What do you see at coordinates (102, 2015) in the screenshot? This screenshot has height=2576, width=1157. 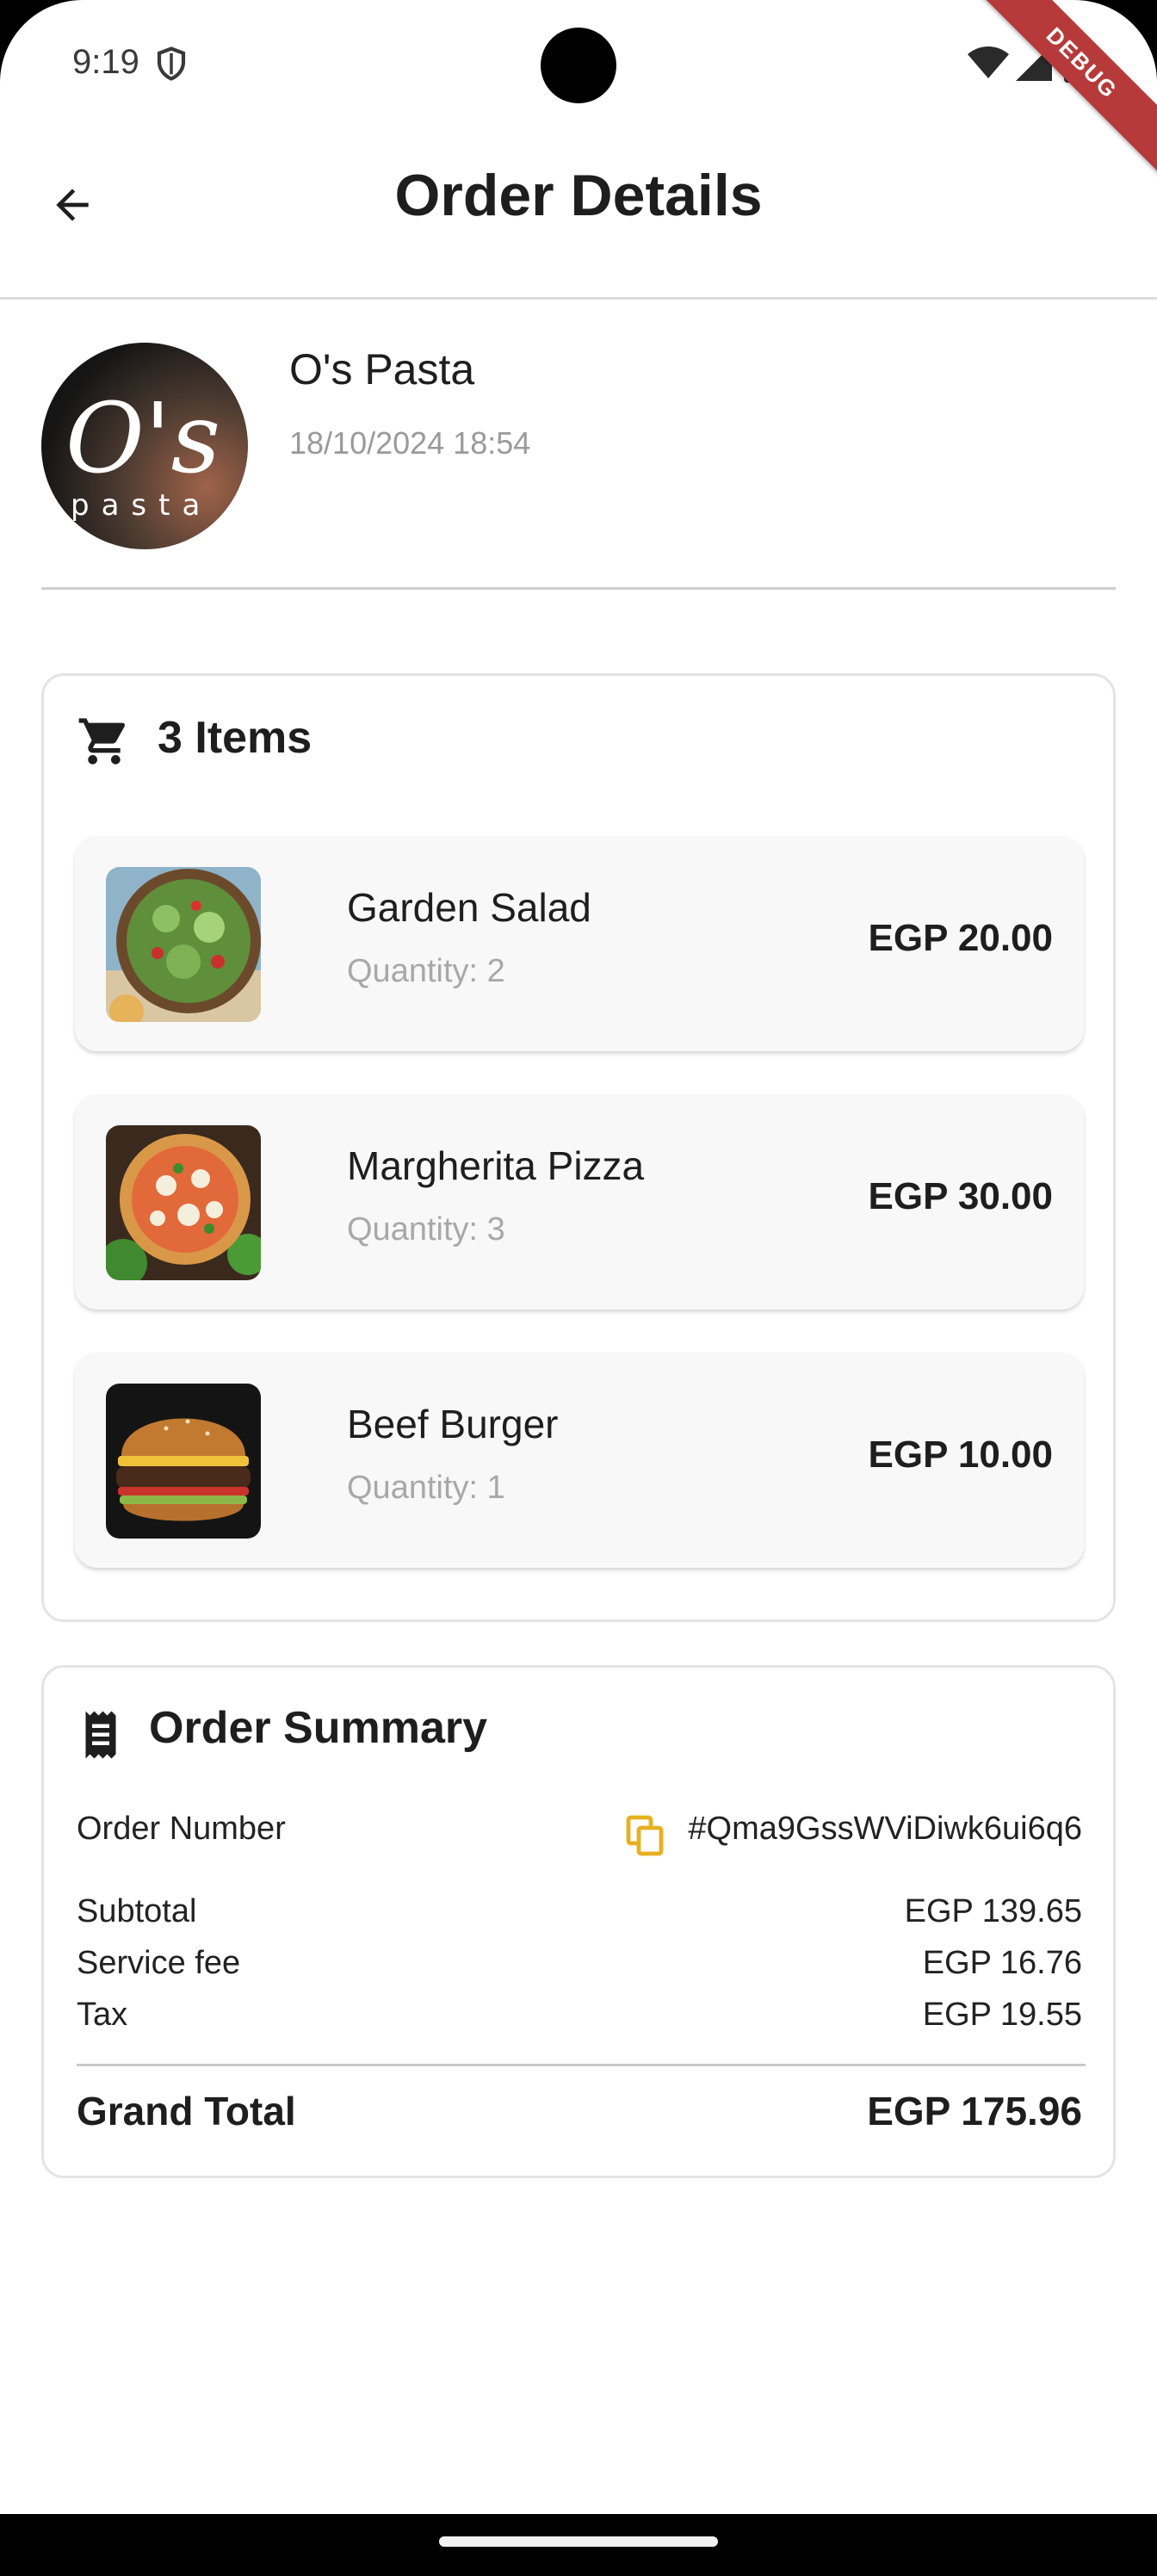 I see `tax-label: Tax` at bounding box center [102, 2015].